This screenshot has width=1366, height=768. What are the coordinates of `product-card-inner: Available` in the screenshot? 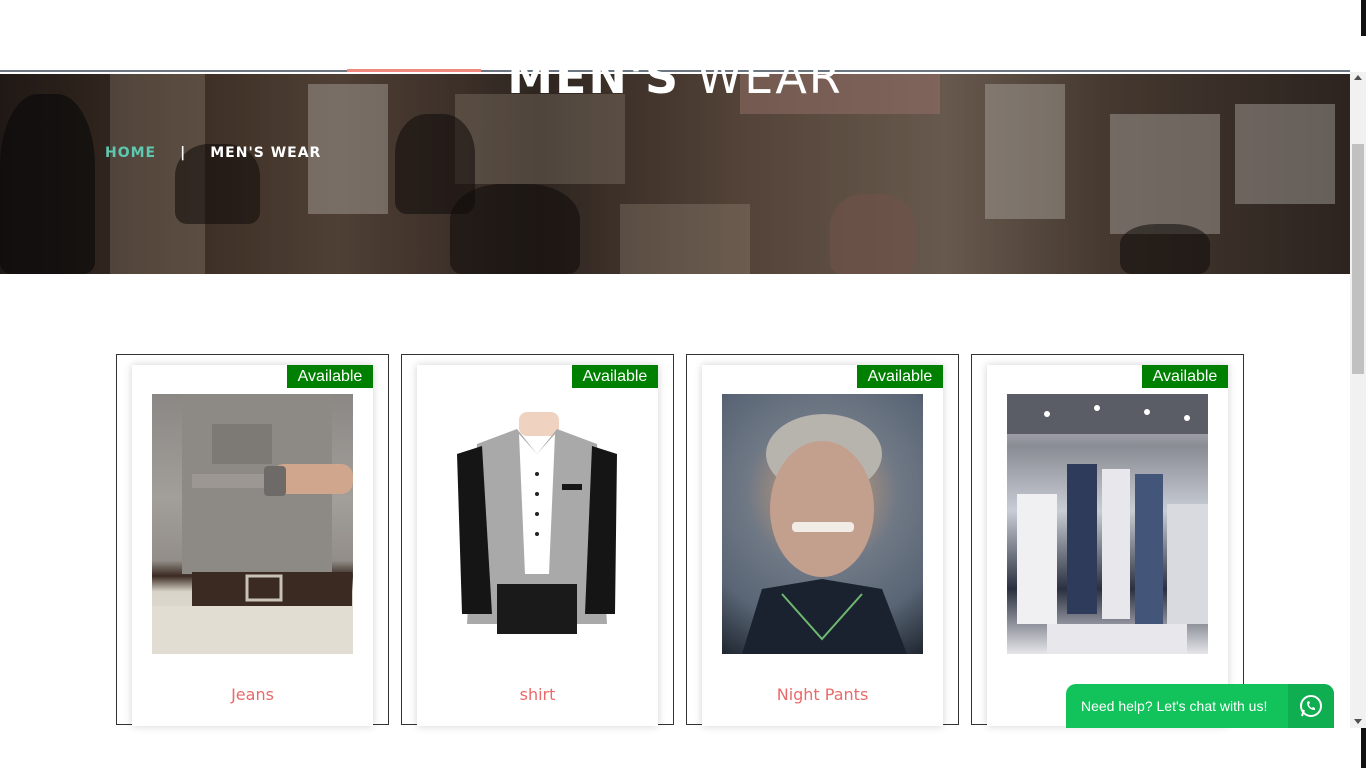 It's located at (1107, 545).